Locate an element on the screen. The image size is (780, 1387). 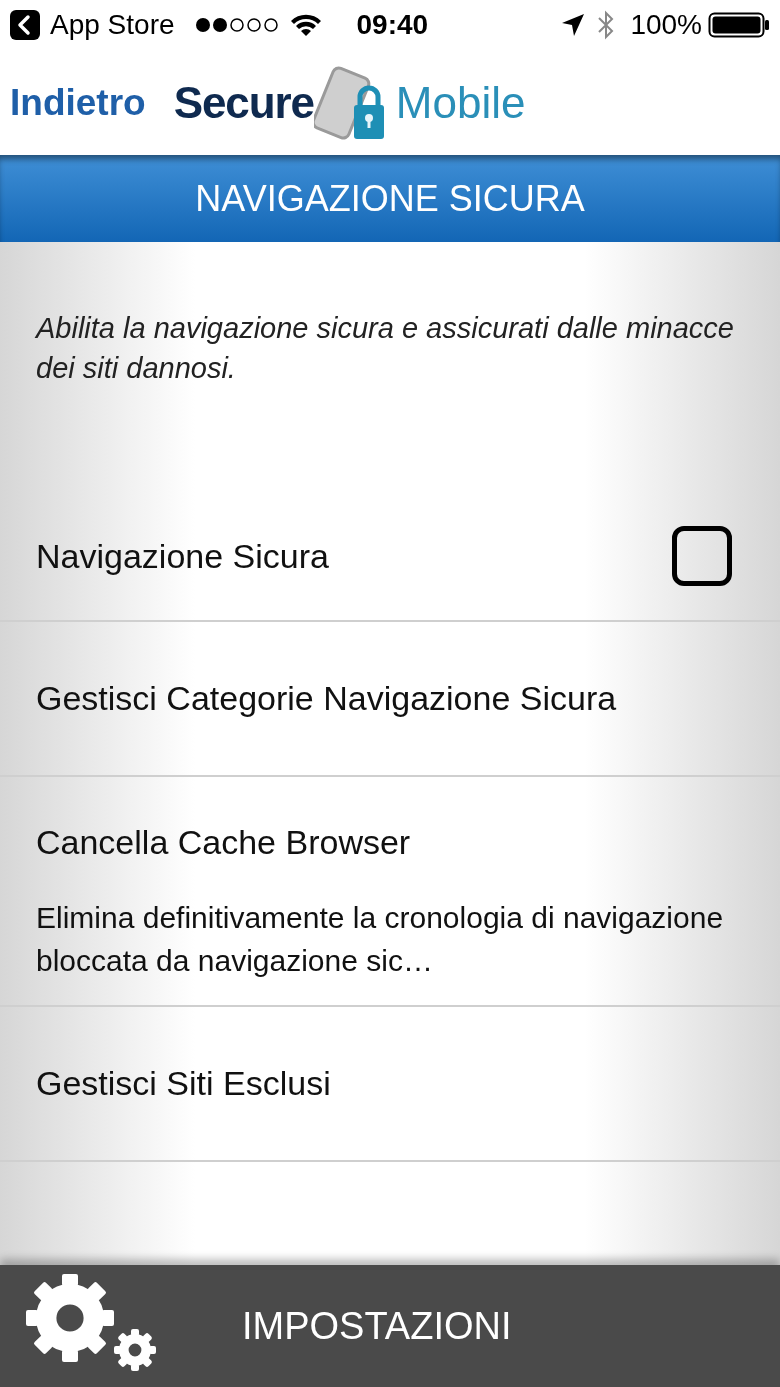
battery-percentage: 100% is located at coordinates (666, 25).